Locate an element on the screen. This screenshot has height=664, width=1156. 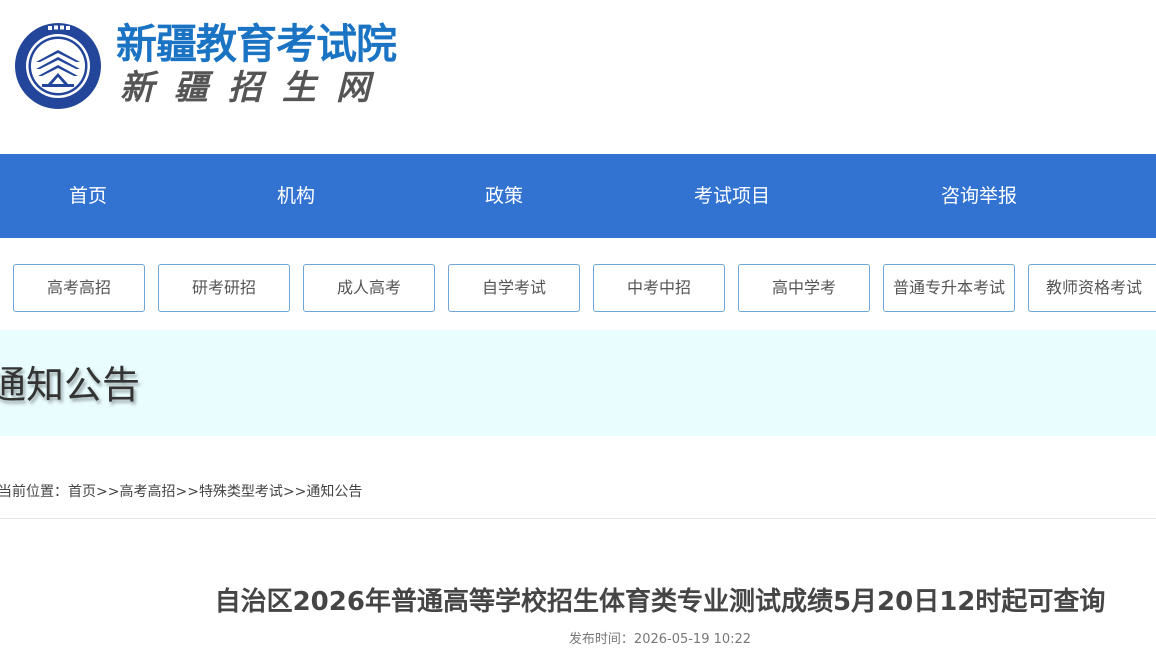
article-meta: 发布时间：2026-05-19 10:22 is located at coordinates (658, 640).